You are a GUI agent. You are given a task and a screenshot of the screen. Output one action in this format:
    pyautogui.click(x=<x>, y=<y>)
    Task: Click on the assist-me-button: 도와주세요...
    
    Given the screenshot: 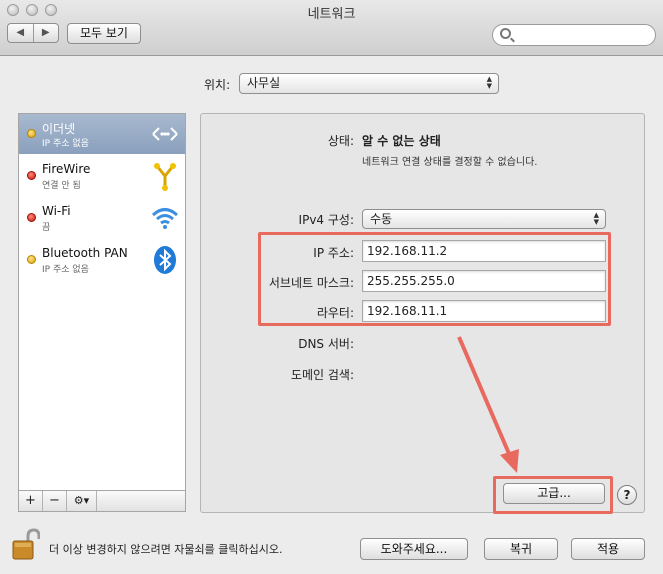 What is the action you would take?
    pyautogui.click(x=414, y=549)
    